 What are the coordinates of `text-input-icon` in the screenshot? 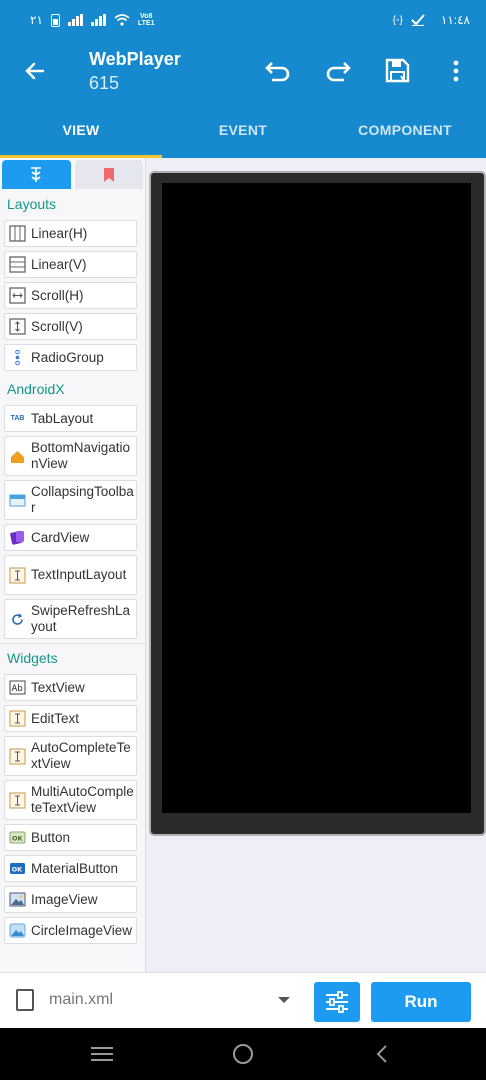 It's located at (17, 575).